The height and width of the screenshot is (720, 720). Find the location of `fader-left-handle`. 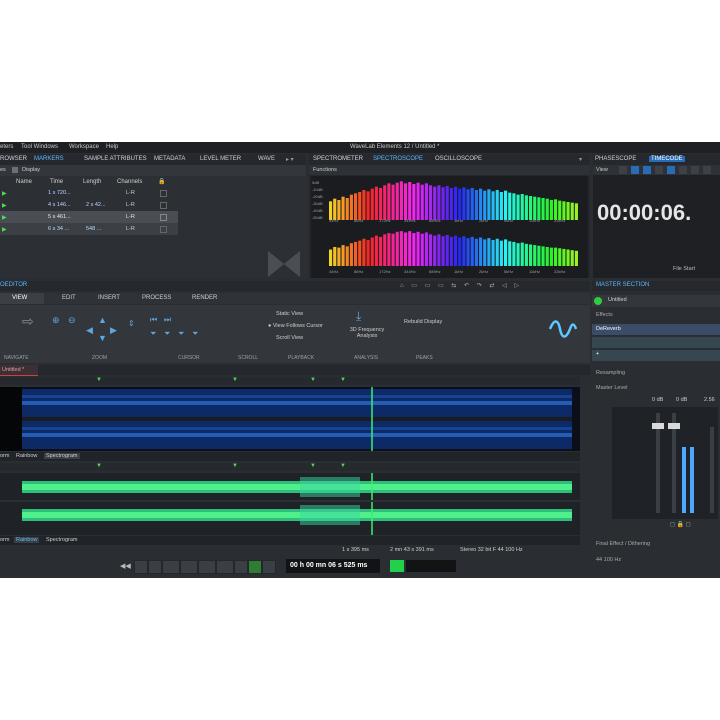

fader-left-handle is located at coordinates (658, 426).